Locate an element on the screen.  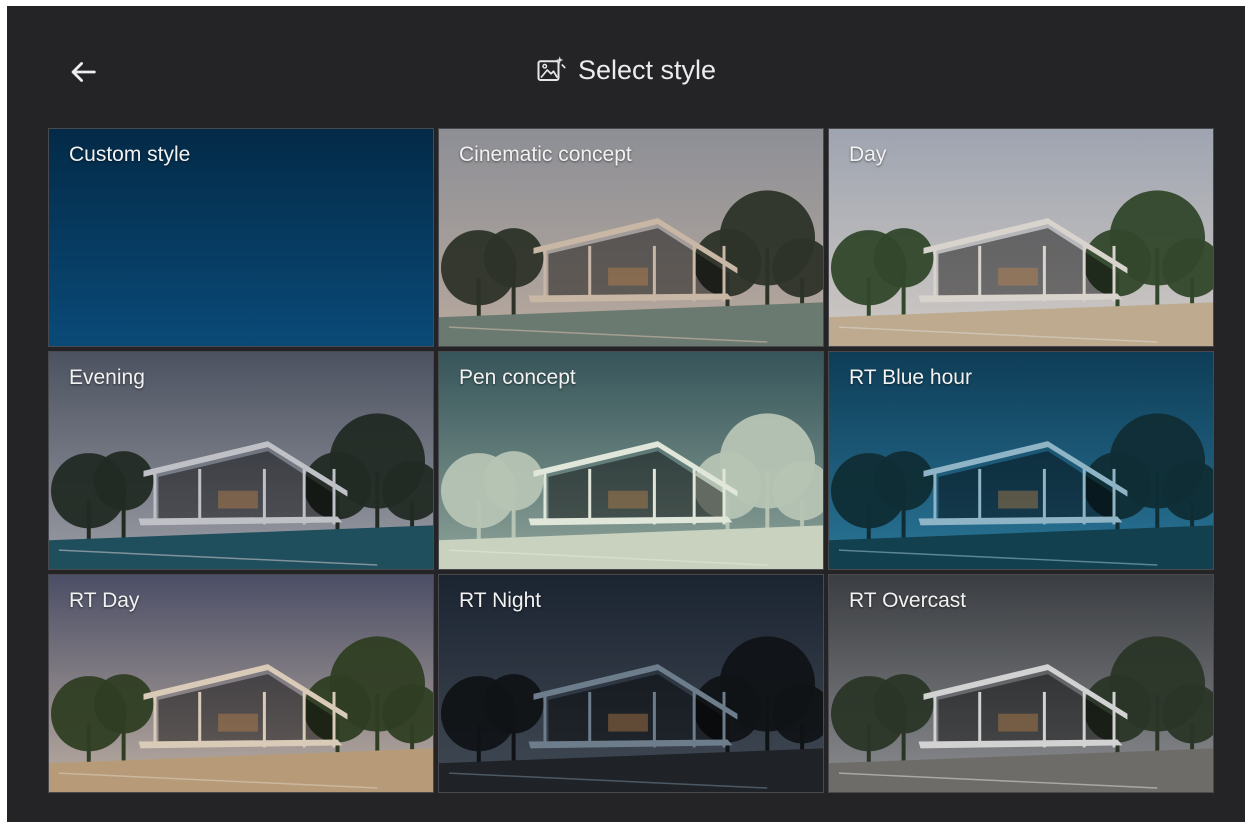
style-tile-evening: Evening is located at coordinates (241, 460).